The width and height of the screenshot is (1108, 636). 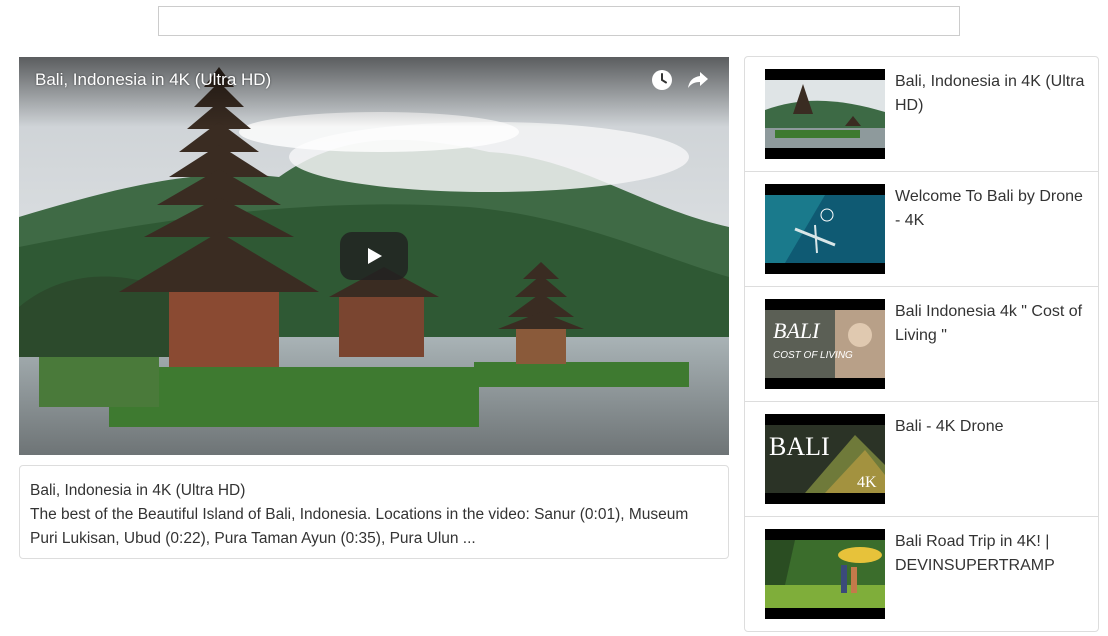 I want to click on playlist-item: Bali Road Trip in 4K! | DEVINSUPERTRAMP, so click(x=921, y=574).